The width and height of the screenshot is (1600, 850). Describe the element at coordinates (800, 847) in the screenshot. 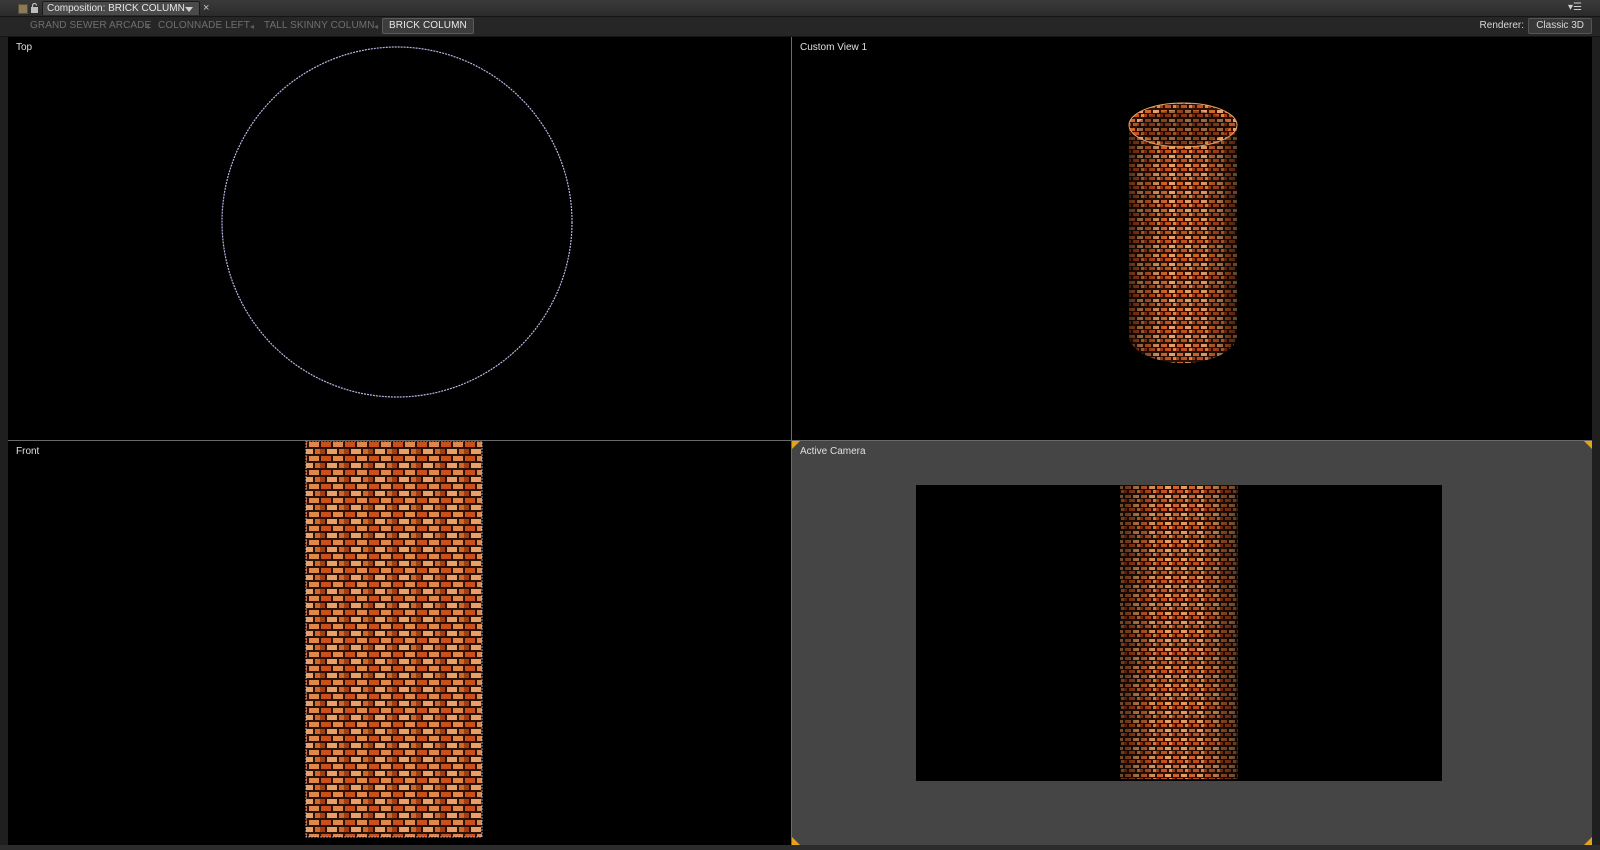

I see `viewer-footer-strip` at that location.